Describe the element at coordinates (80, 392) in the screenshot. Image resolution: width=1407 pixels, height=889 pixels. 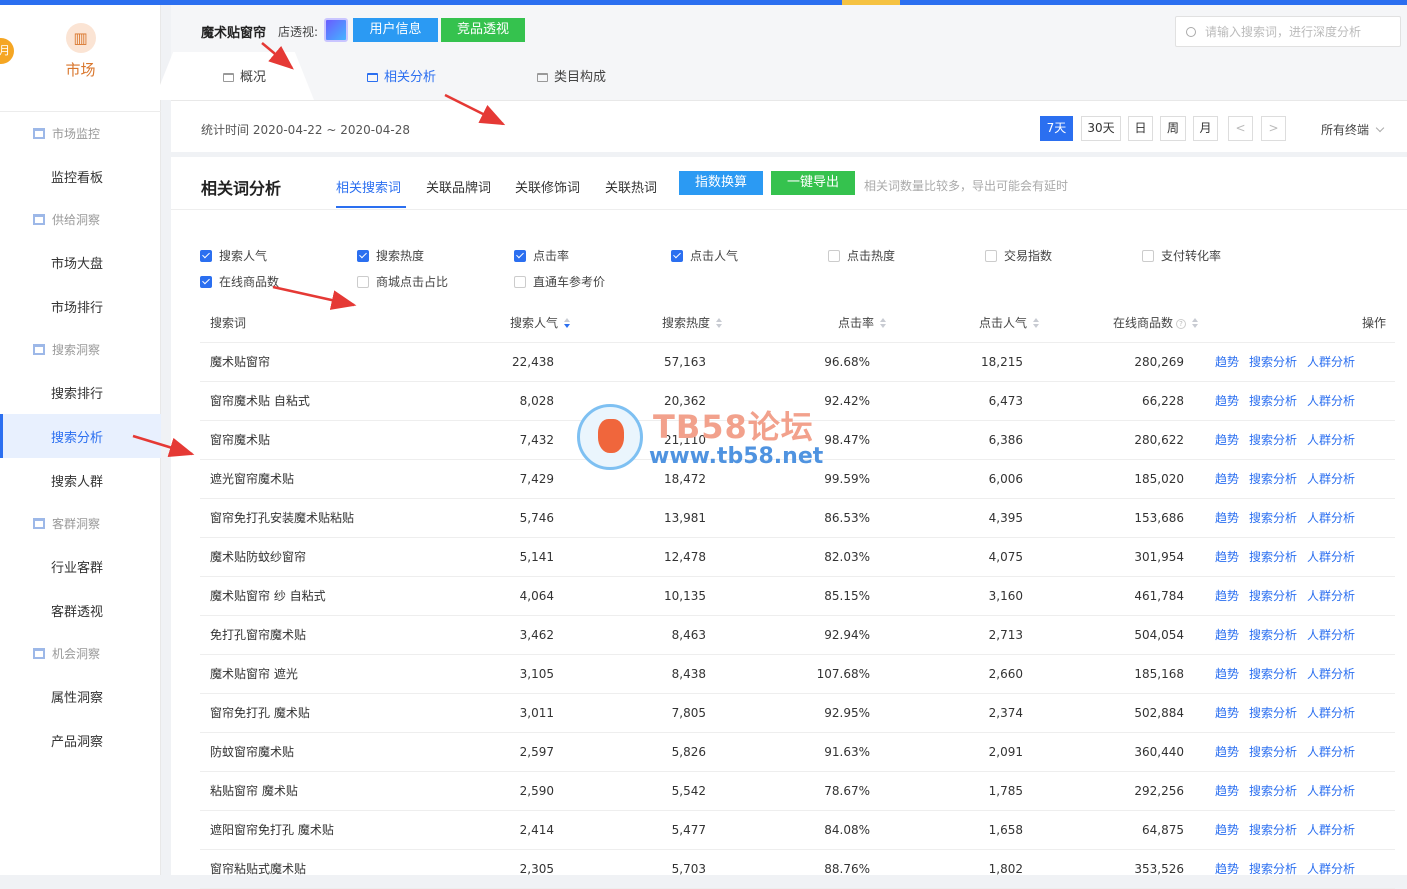
I see `sidebar-item: 搜索排行` at that location.